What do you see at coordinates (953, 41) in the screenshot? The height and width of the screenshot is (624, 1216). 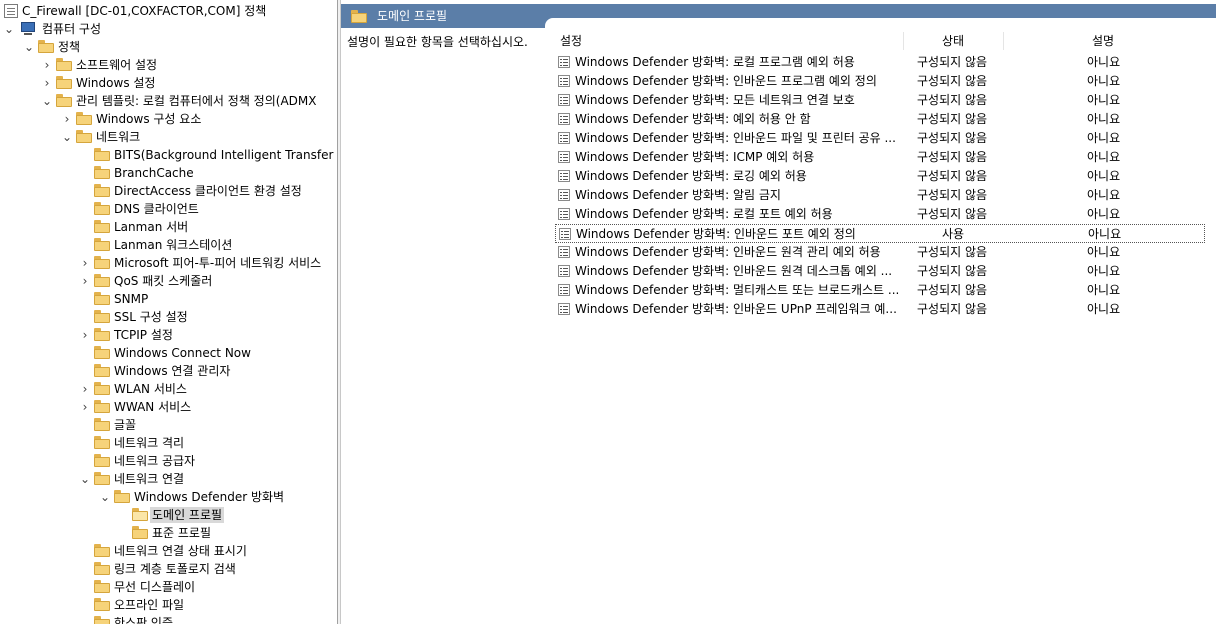 I see `column-header-state: 상태` at bounding box center [953, 41].